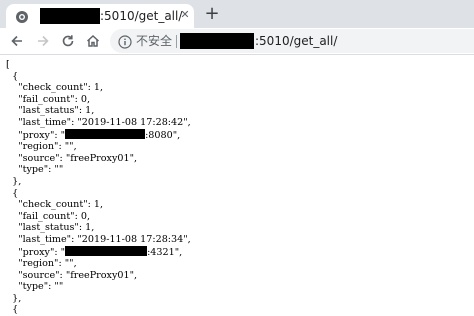 The image size is (474, 316). What do you see at coordinates (68, 41) in the screenshot?
I see `reload-icon` at bounding box center [68, 41].